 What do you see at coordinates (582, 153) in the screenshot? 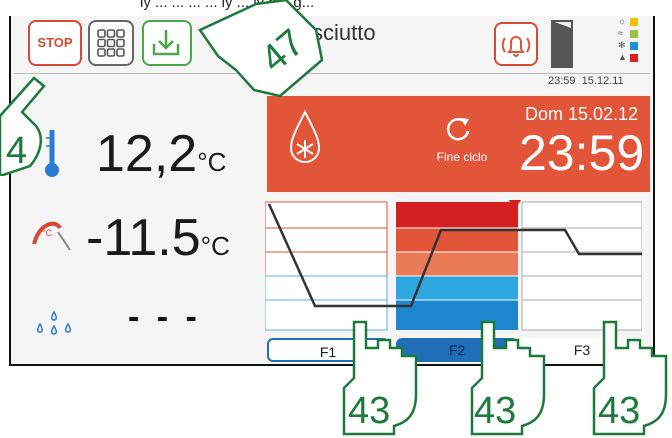
I see `banner-time: 23:59` at bounding box center [582, 153].